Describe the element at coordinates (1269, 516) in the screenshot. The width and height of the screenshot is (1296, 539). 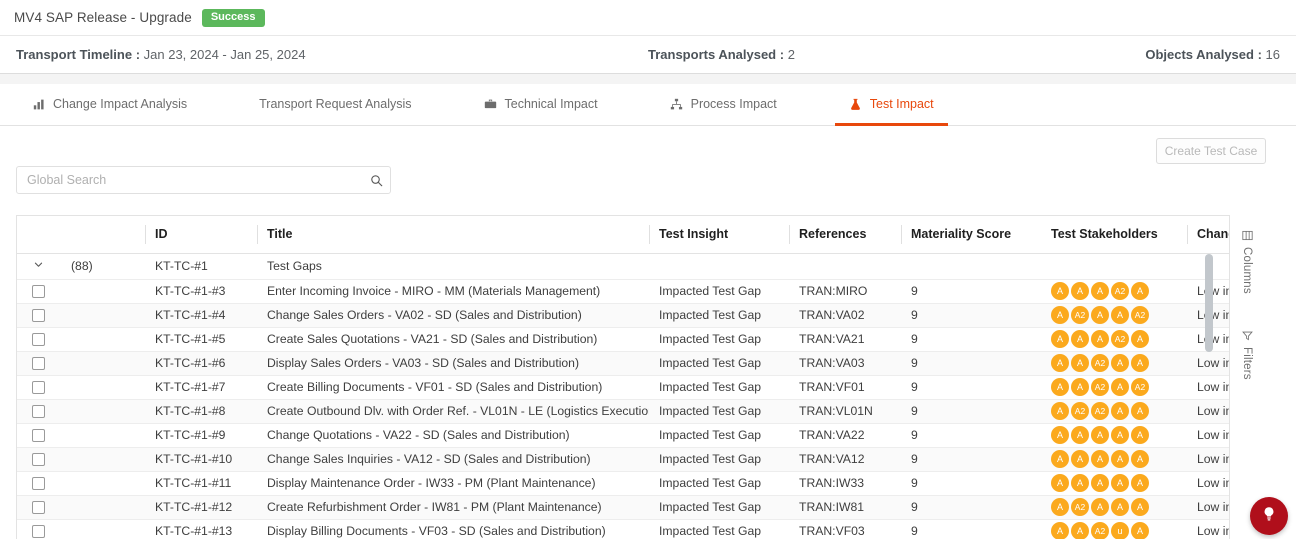
I see `help-fab-button` at that location.